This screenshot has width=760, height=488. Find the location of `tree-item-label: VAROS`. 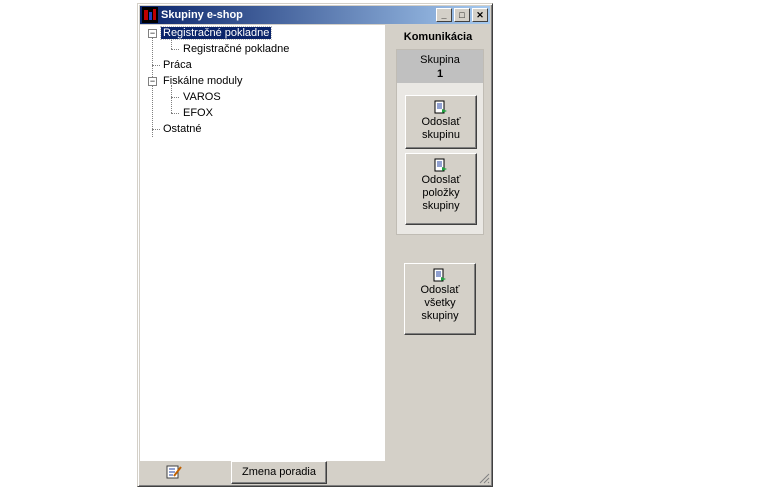

tree-item-label: VAROS is located at coordinates (202, 97).